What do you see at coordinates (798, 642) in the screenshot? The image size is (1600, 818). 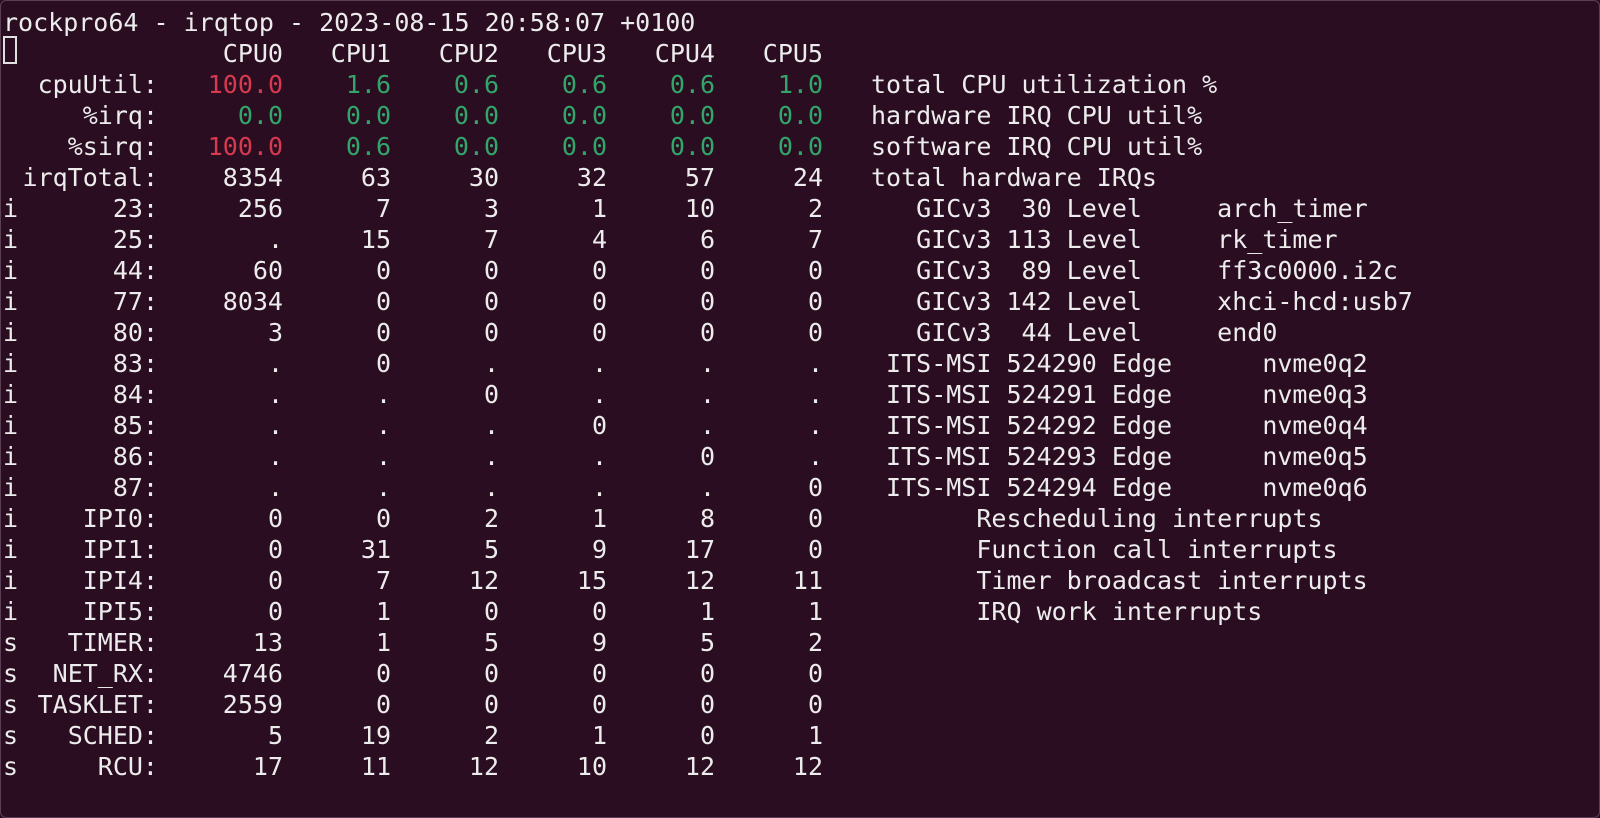 I see `table-row: s TIMER: 13 1 5 9 5 2` at bounding box center [798, 642].